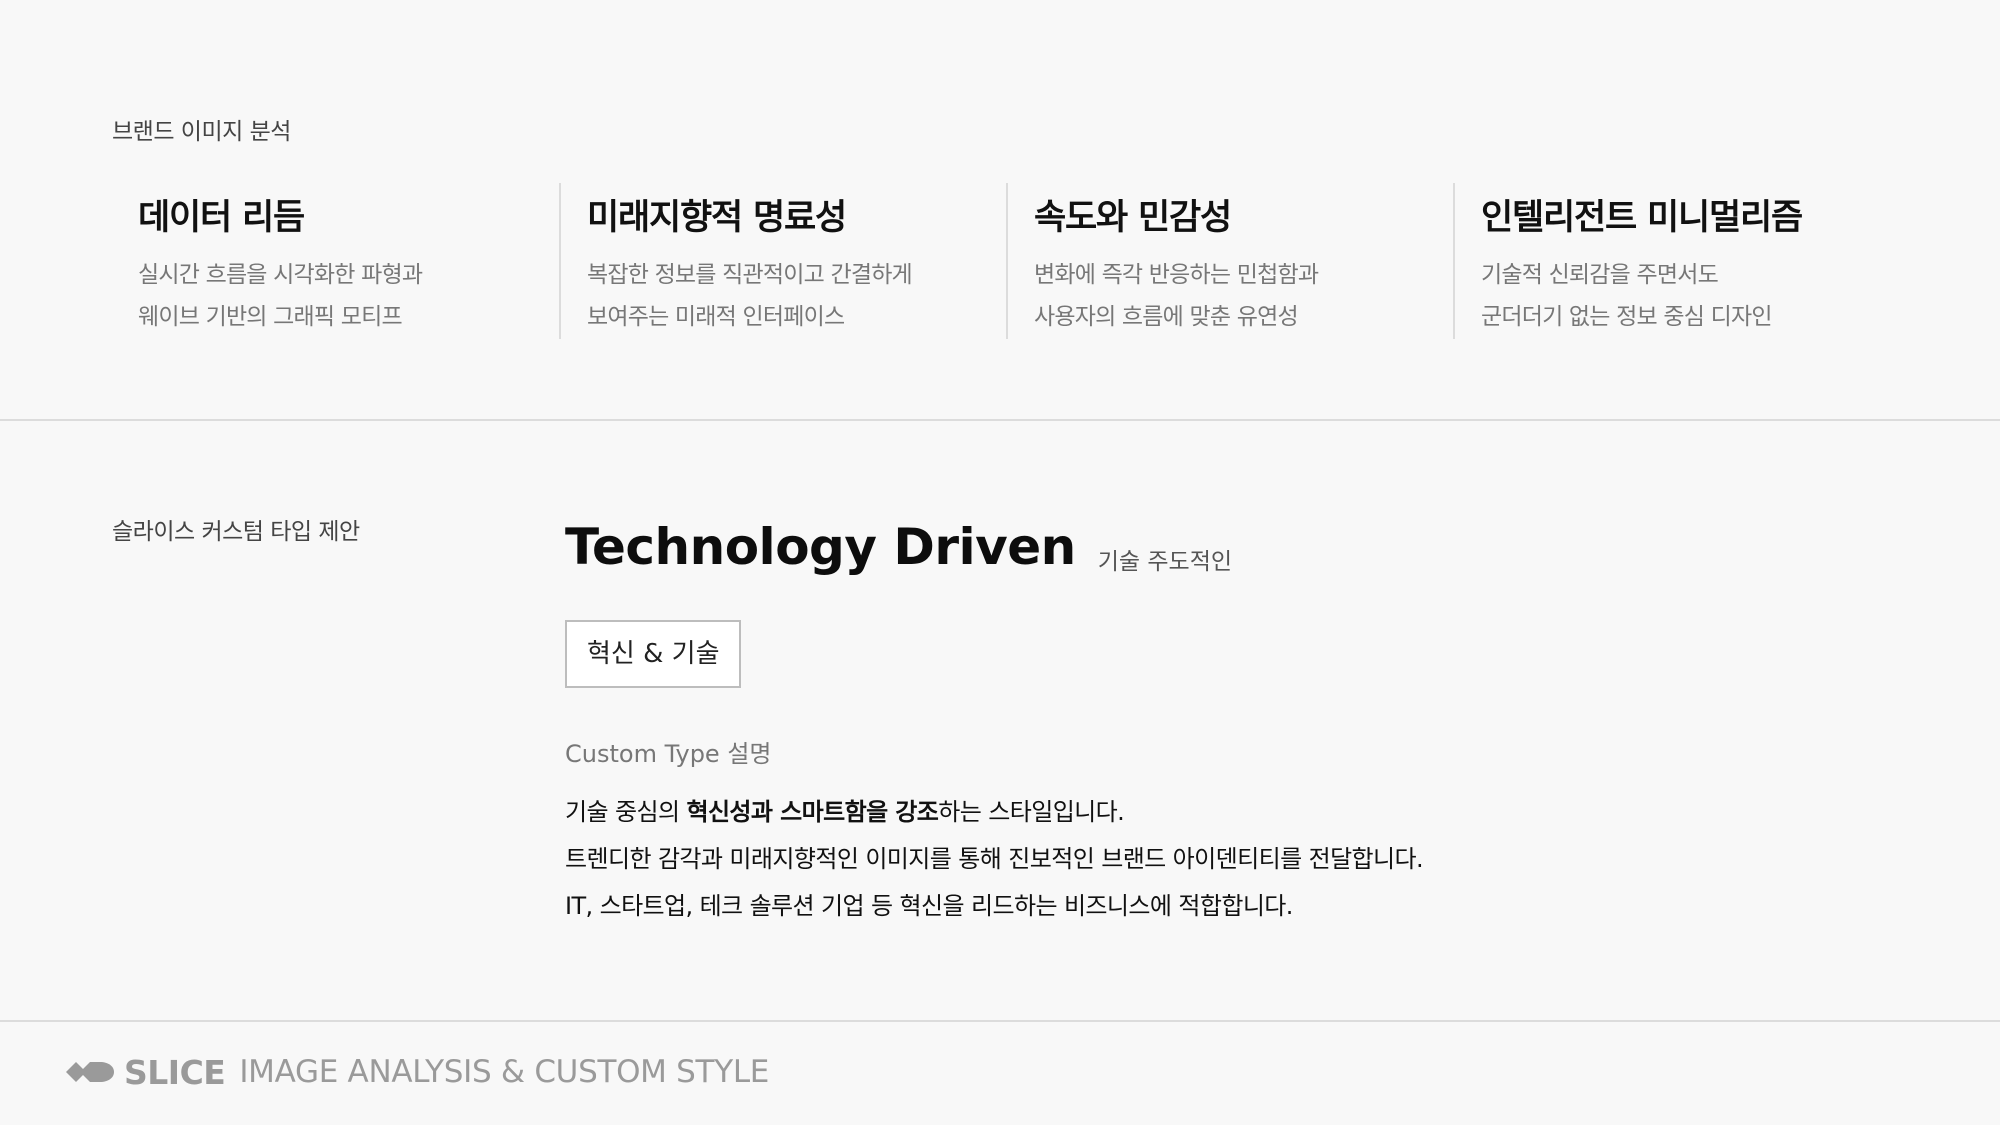  Describe the element at coordinates (90, 1072) in the screenshot. I see `slice-logo-icon` at that location.